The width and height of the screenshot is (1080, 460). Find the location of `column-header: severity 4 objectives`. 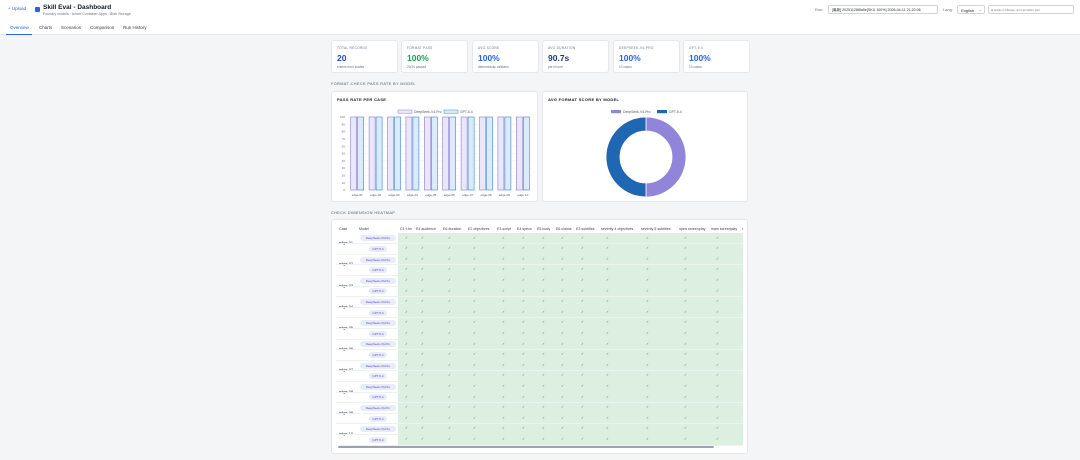

column-header: severity 4 objectives is located at coordinates (617, 229).